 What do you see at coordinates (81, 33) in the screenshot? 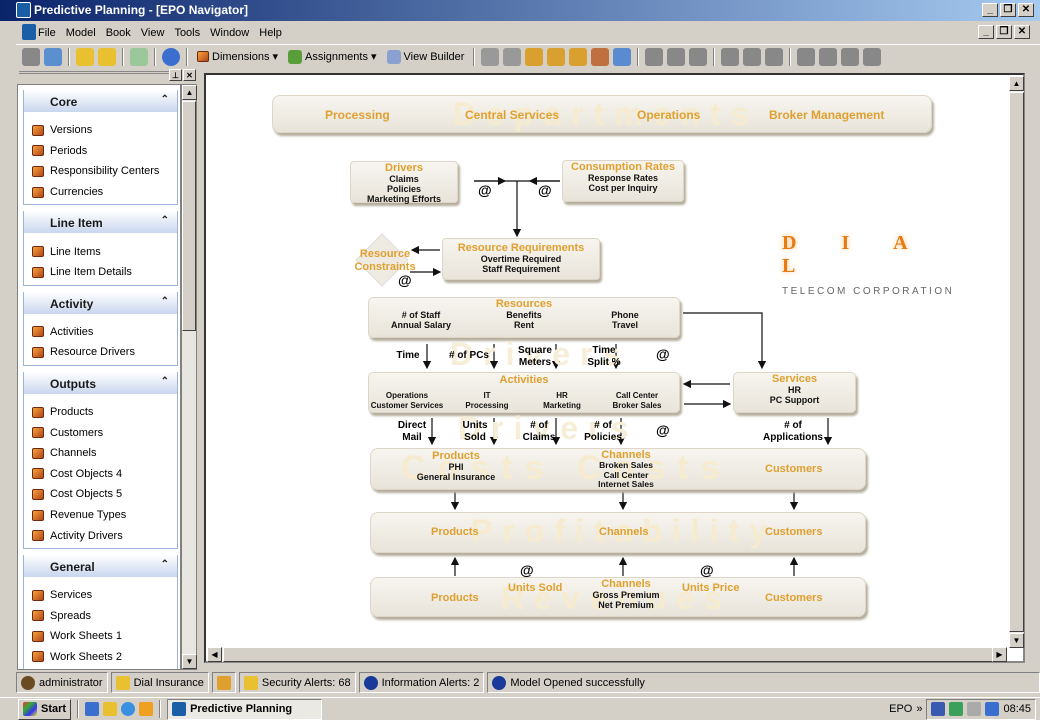
I see `menu-model: Model` at bounding box center [81, 33].